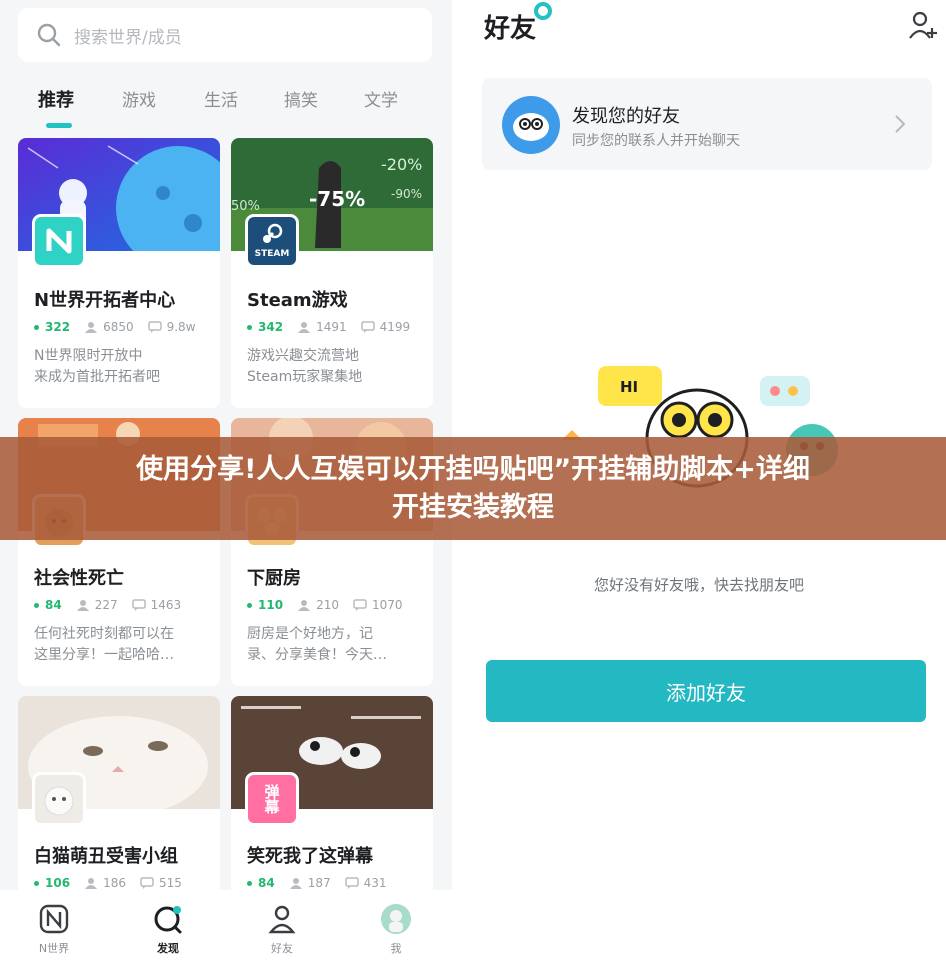  I want to click on card-description: N世界限时开放中 来成为首批开拓者吧, so click(97, 366).